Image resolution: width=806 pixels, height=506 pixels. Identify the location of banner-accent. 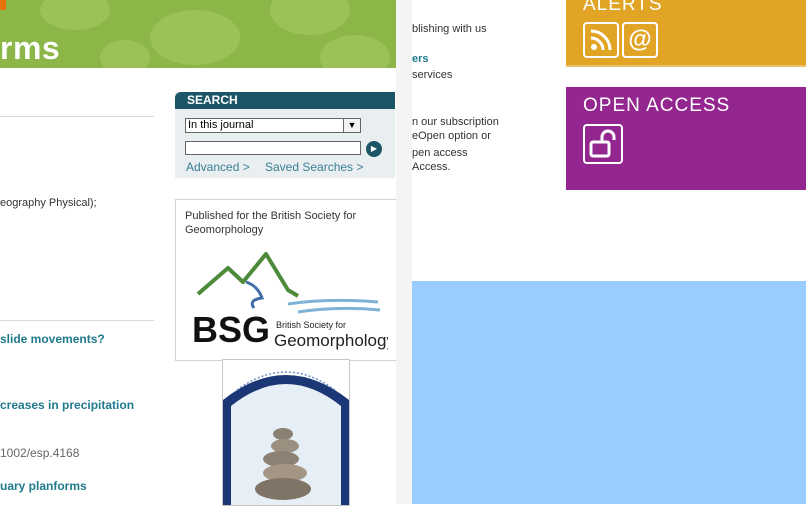
(3, 5).